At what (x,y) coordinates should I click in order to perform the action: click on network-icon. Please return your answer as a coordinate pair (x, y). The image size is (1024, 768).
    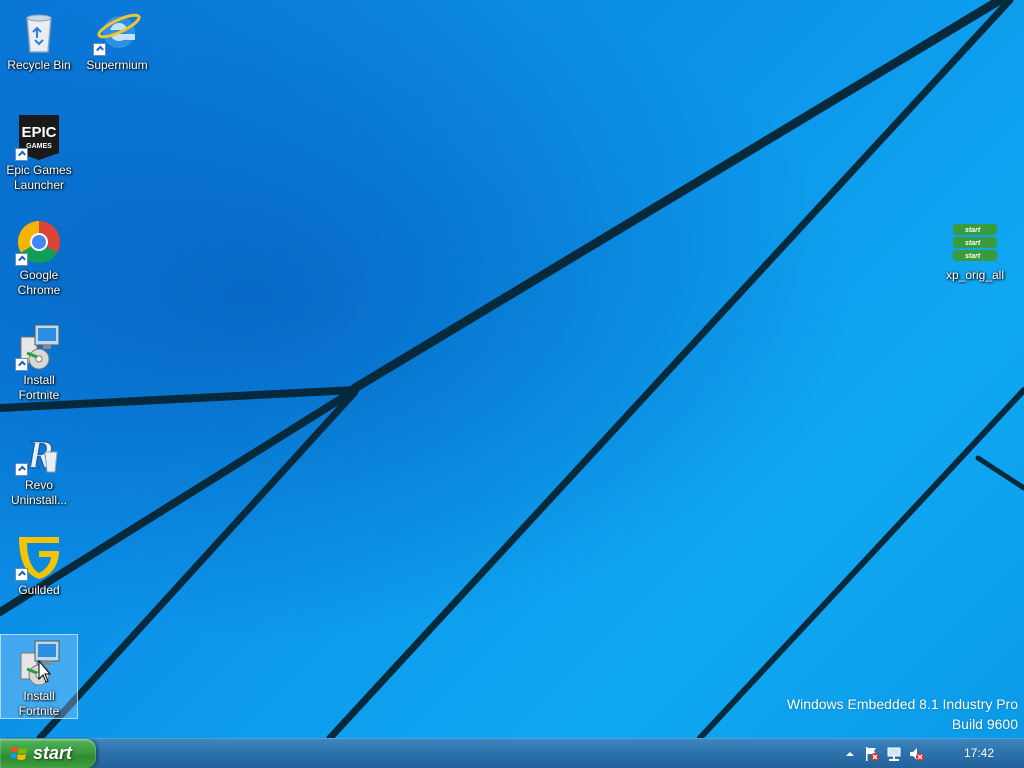
    Looking at the image, I should click on (894, 754).